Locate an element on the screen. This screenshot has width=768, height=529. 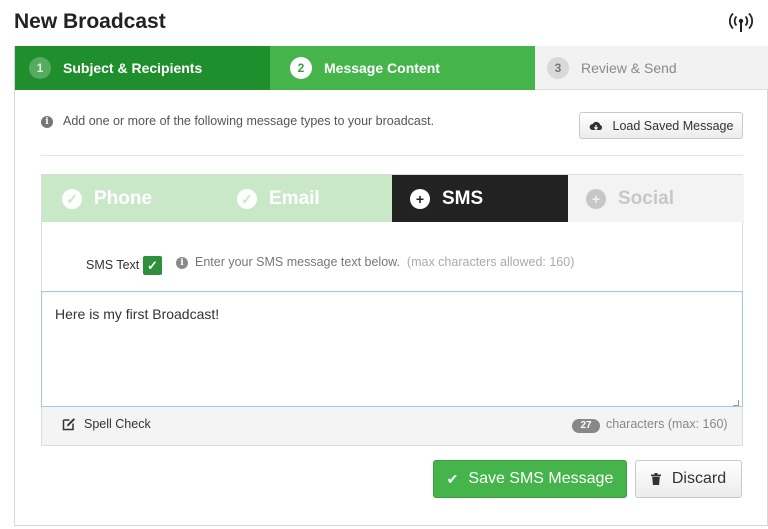
tab-email: ✓ Email is located at coordinates (304, 199).